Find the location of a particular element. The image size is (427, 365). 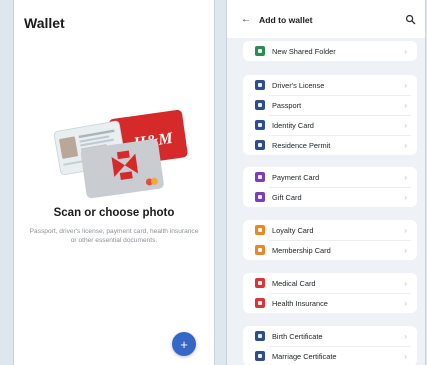

list-item: Residence Permit › is located at coordinates (330, 145).